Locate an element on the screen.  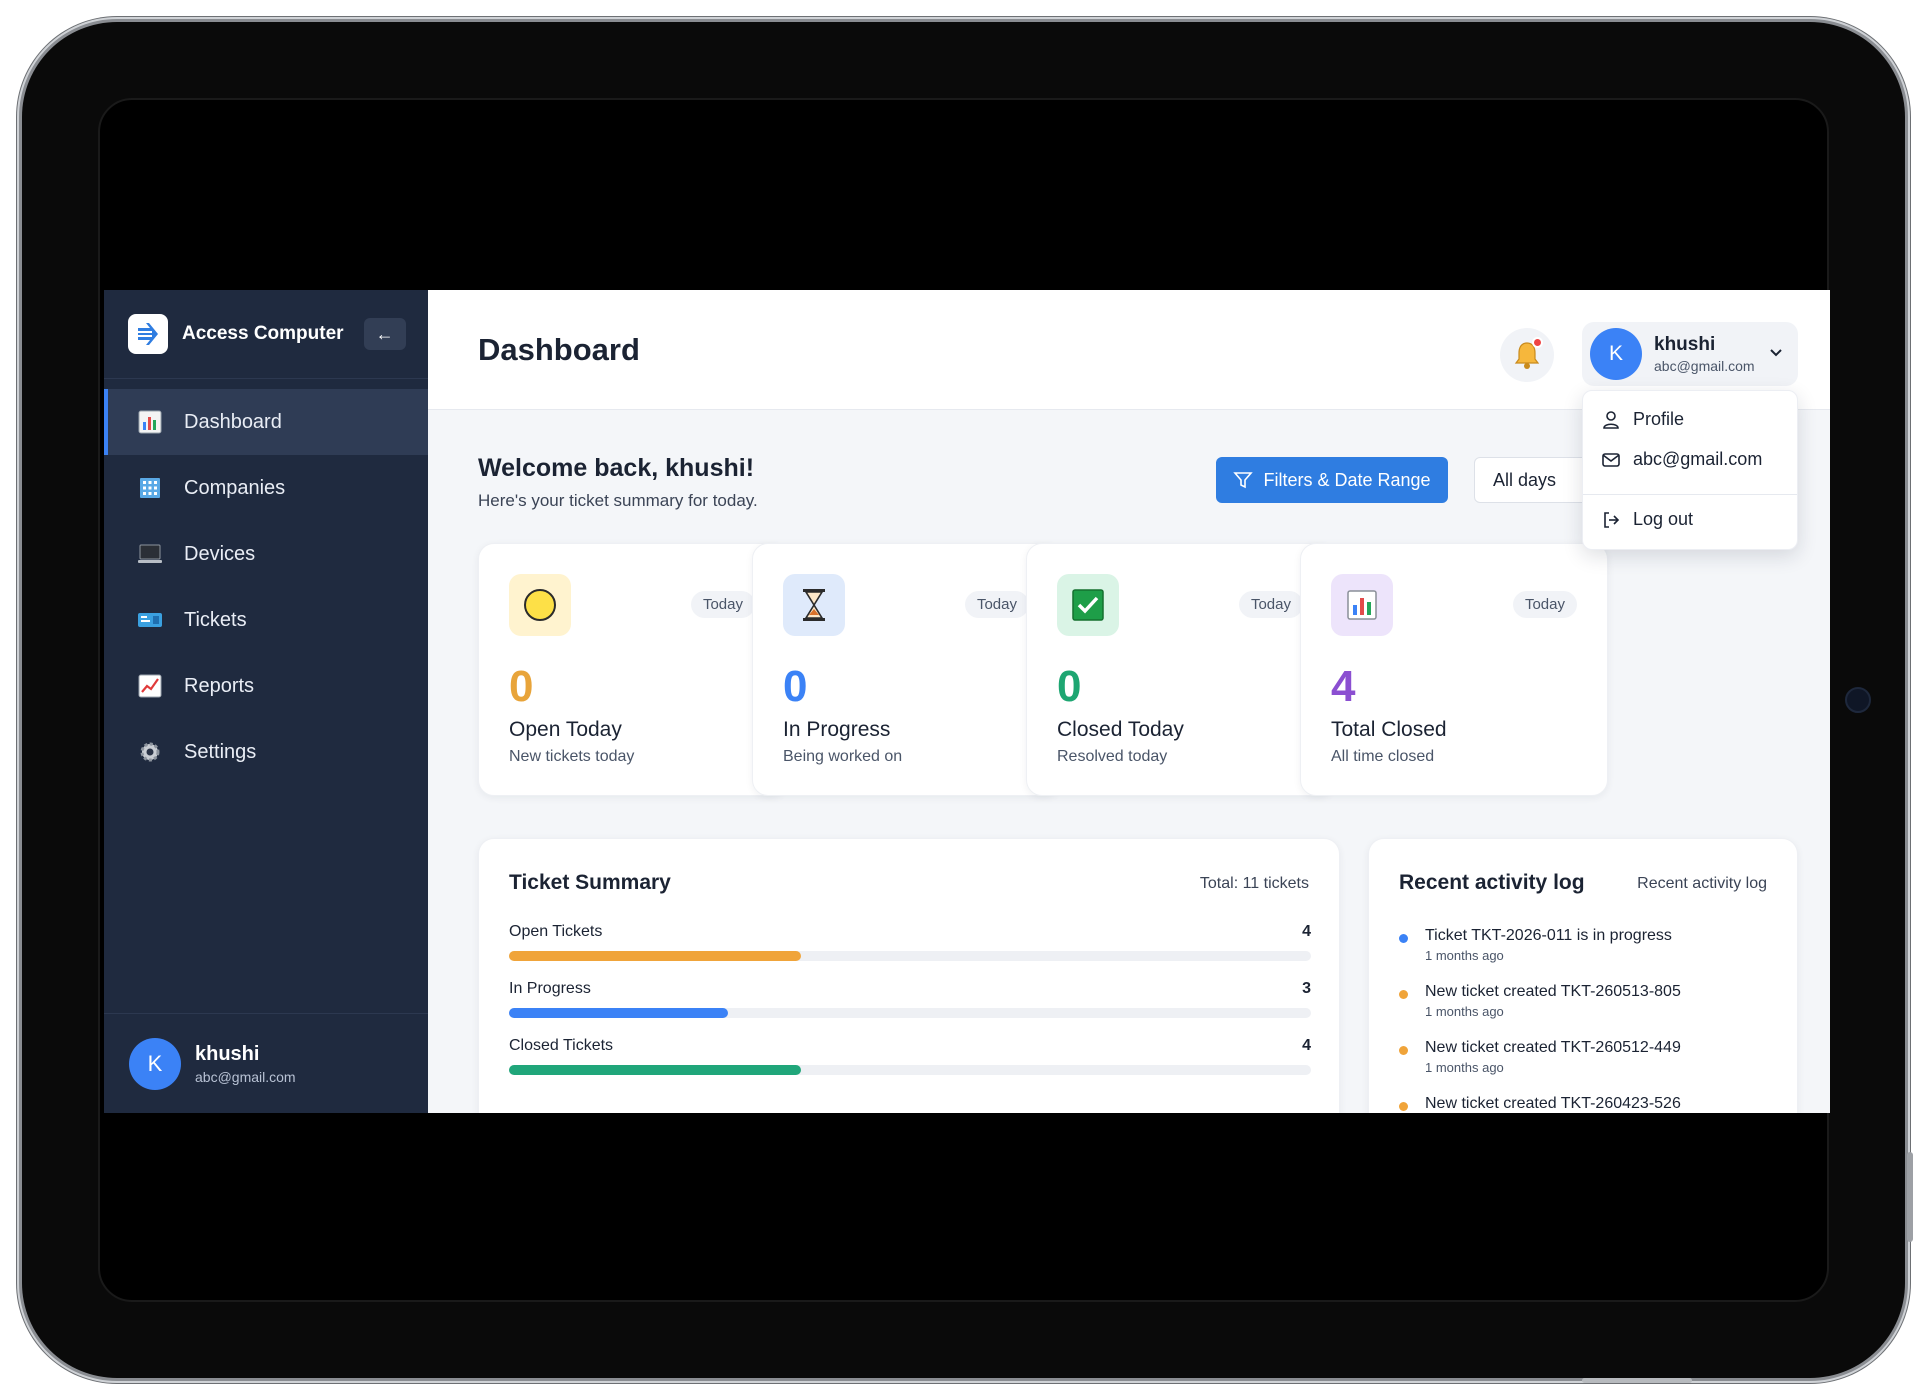
sidebar-item-reports: Reports is located at coordinates (266, 686).